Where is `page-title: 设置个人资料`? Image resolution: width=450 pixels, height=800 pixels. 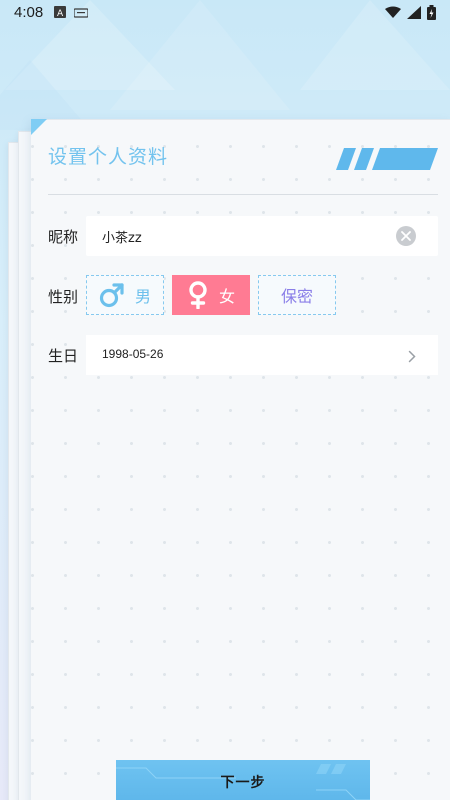
page-title: 设置个人资料 is located at coordinates (108, 157).